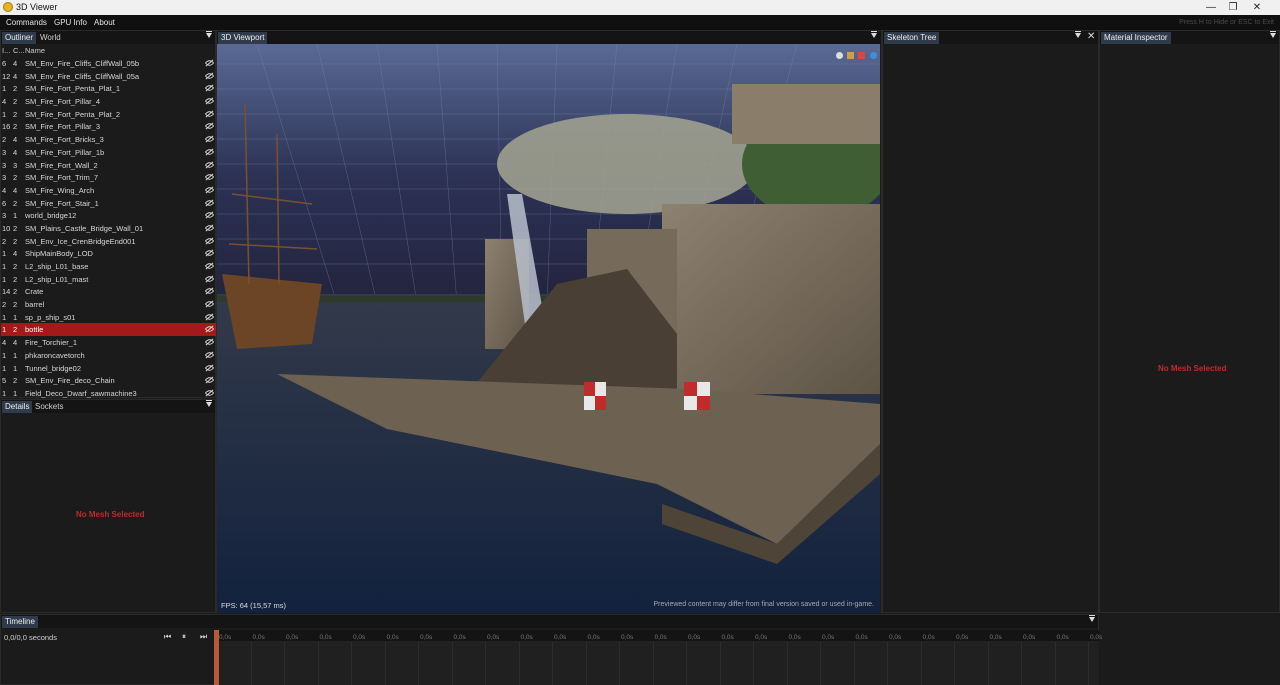  Describe the element at coordinates (70, 22) in the screenshot. I see `menu-gpu-info: GPU Info` at that location.